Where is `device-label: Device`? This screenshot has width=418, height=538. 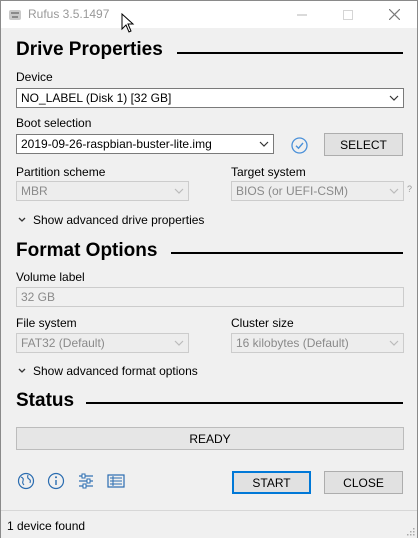 device-label: Device is located at coordinates (34, 77).